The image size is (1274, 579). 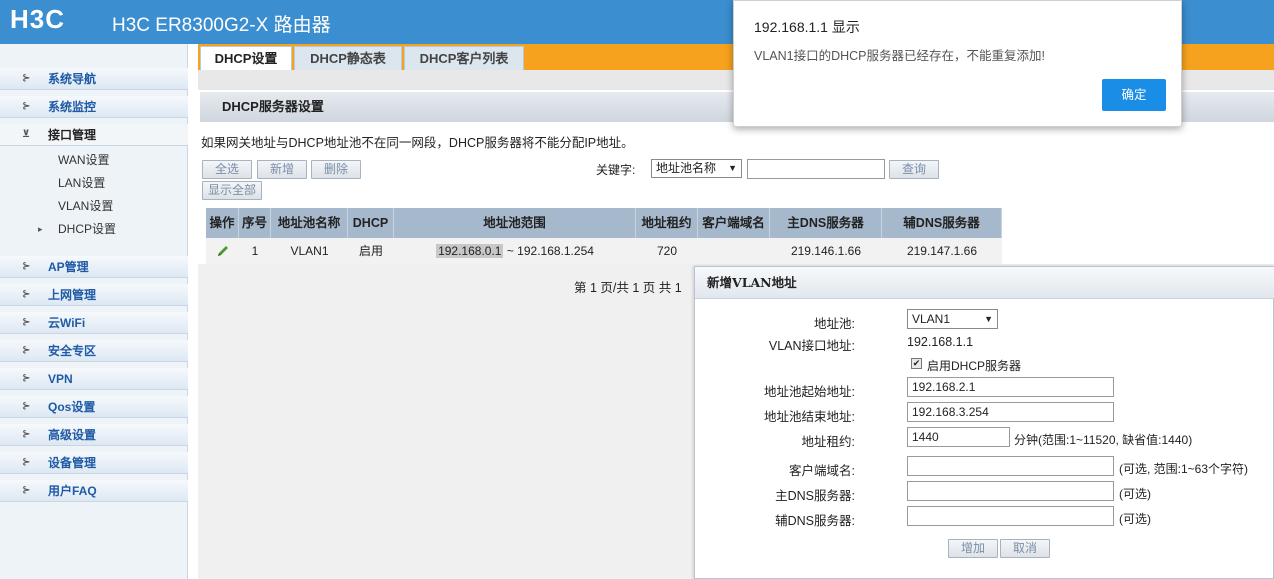 What do you see at coordinates (942, 223) in the screenshot?
I see `th-secondary-dns: 辅DNS服务器` at bounding box center [942, 223].